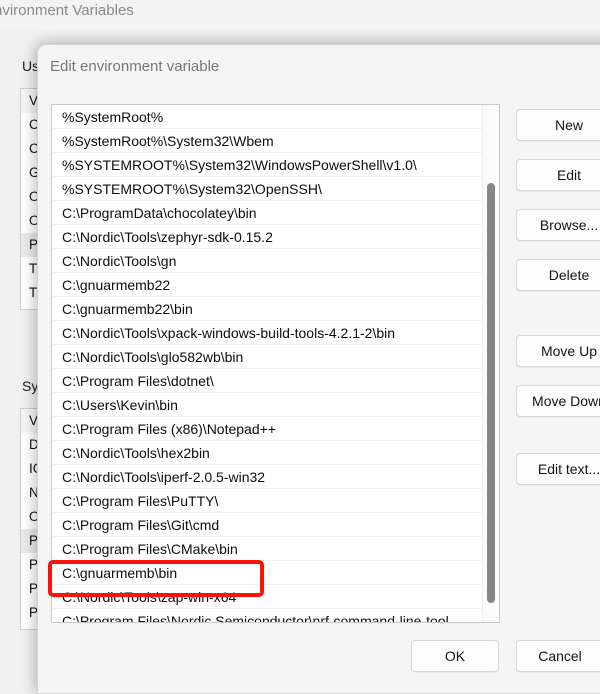 The height and width of the screenshot is (694, 600). I want to click on path-list-item: C:\ProgramData\chocolatey\bin, so click(267, 213).